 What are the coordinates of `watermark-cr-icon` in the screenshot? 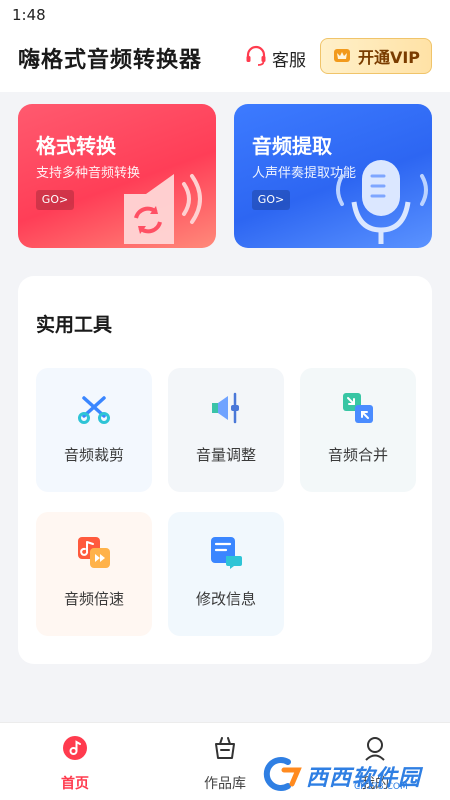 It's located at (280, 776).